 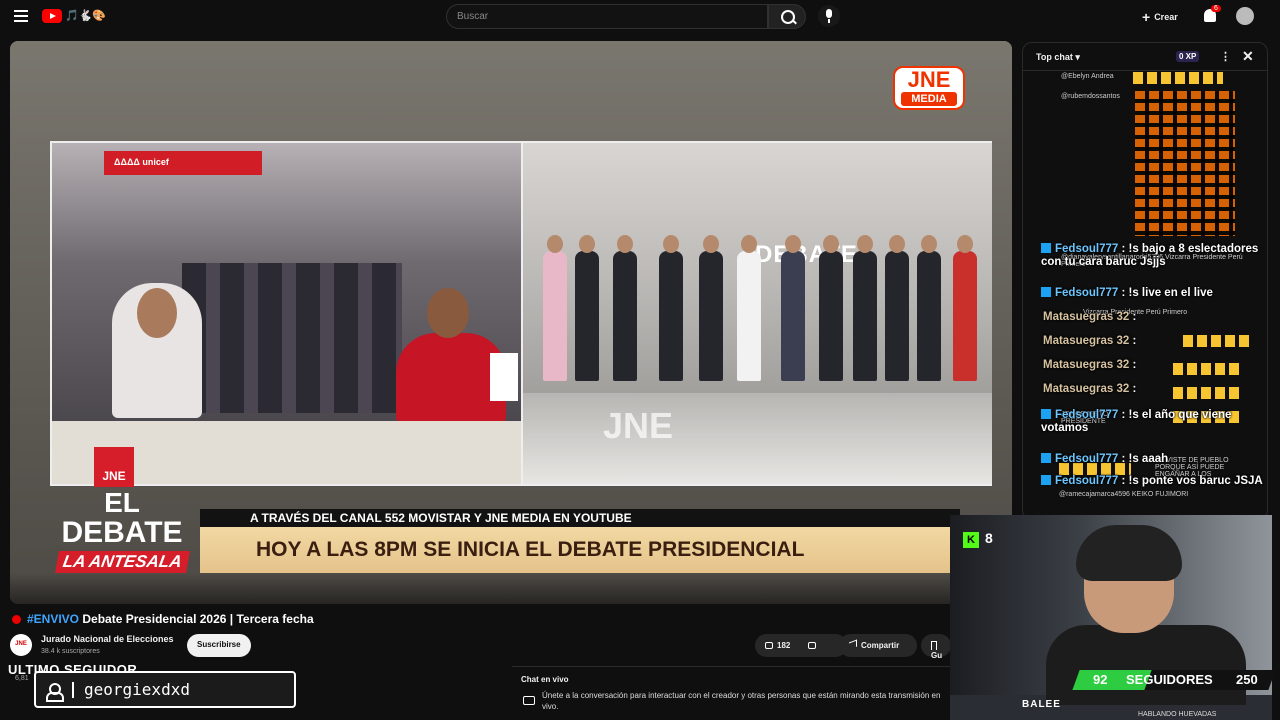 I want to click on chat-author: @Ebelyn Andrea, so click(x=1087, y=76).